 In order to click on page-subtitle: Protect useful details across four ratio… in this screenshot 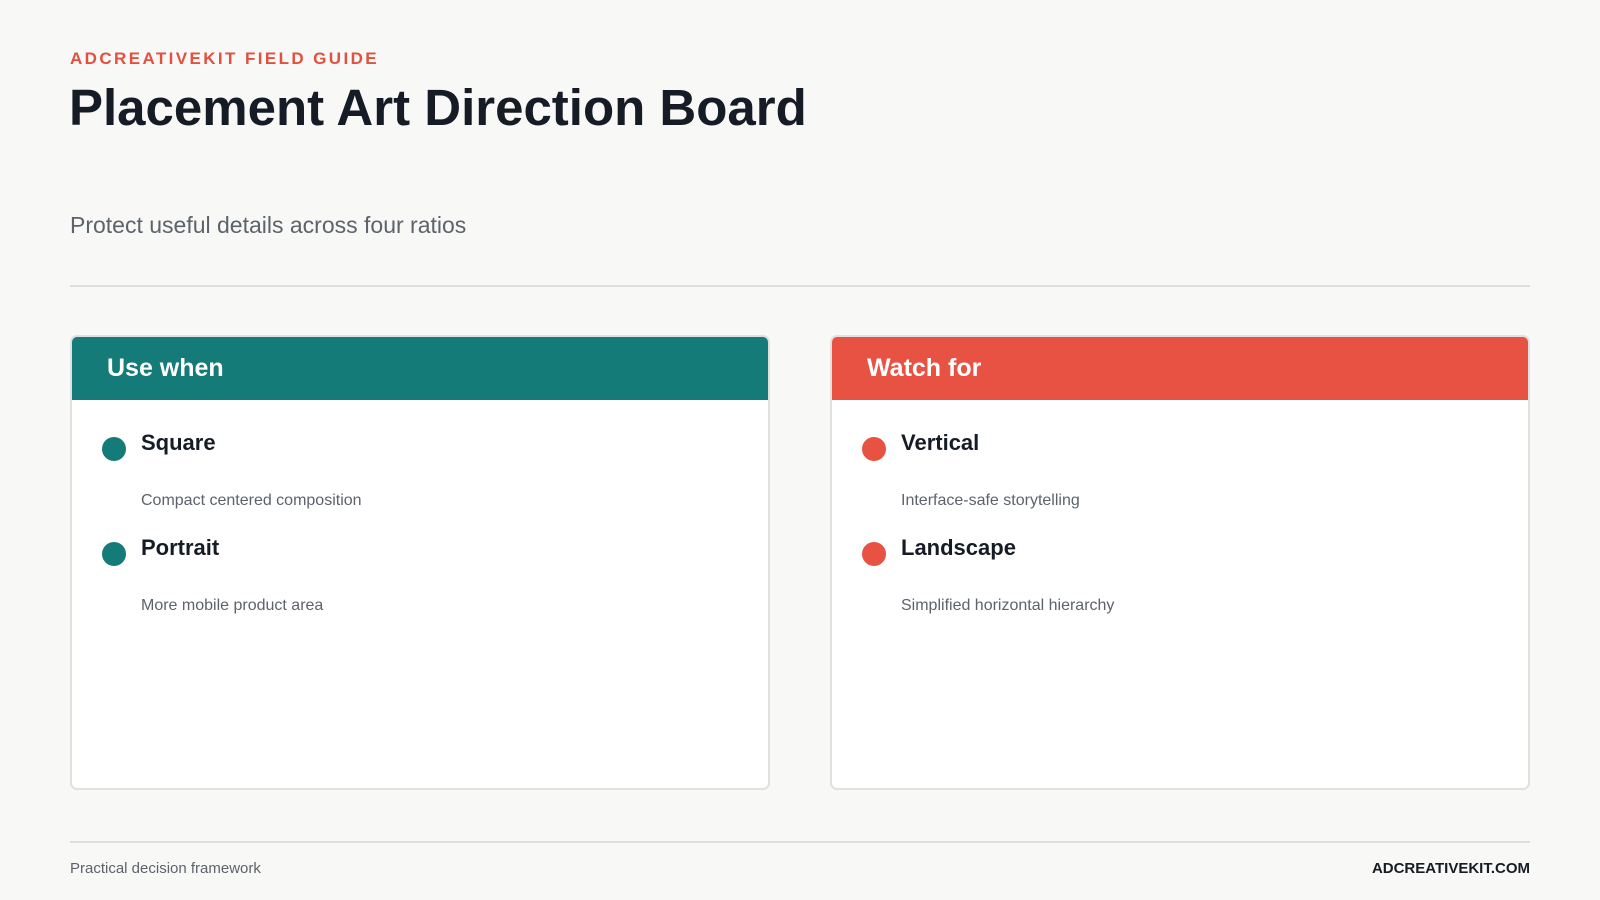, I will do `click(268, 225)`.